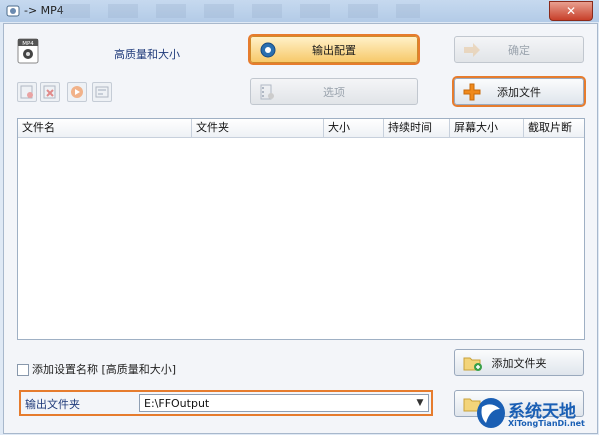 The height and width of the screenshot is (435, 599). What do you see at coordinates (13, 11) in the screenshot?
I see `app-icon` at bounding box center [13, 11].